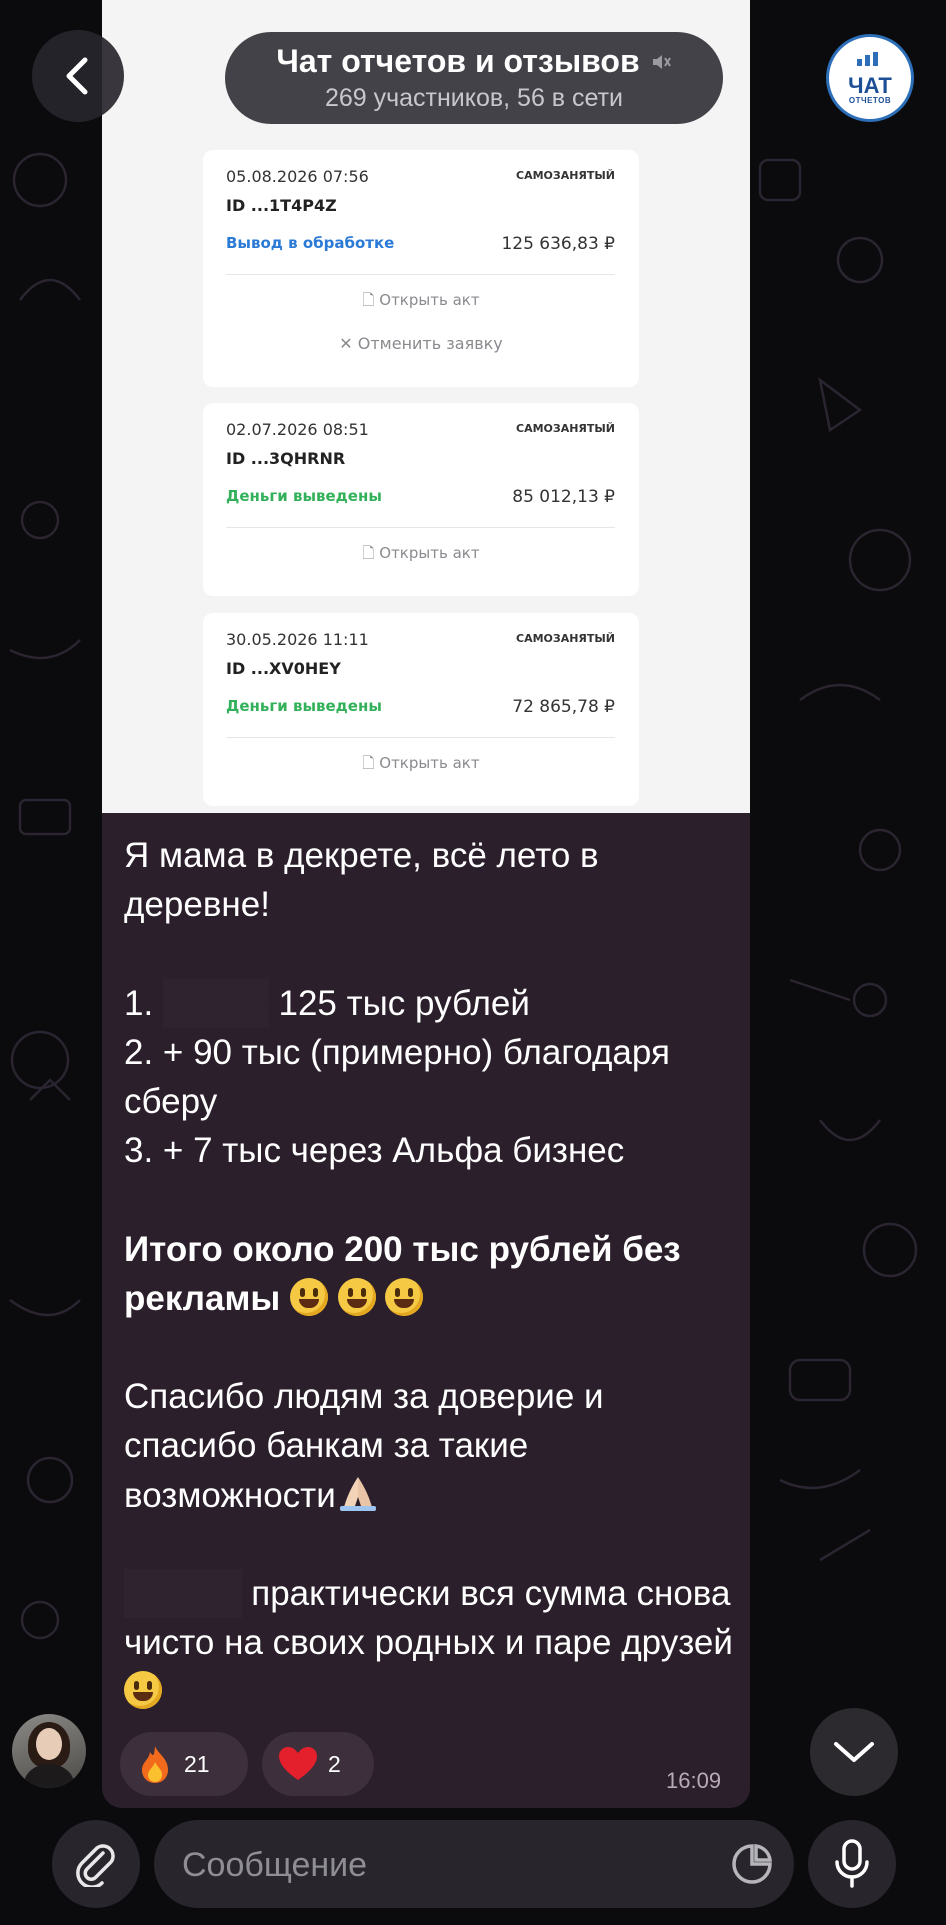  What do you see at coordinates (402, 1077) in the screenshot?
I see `list-item: 2. + 90 тыс (примерно) благодаря сберу` at bounding box center [402, 1077].